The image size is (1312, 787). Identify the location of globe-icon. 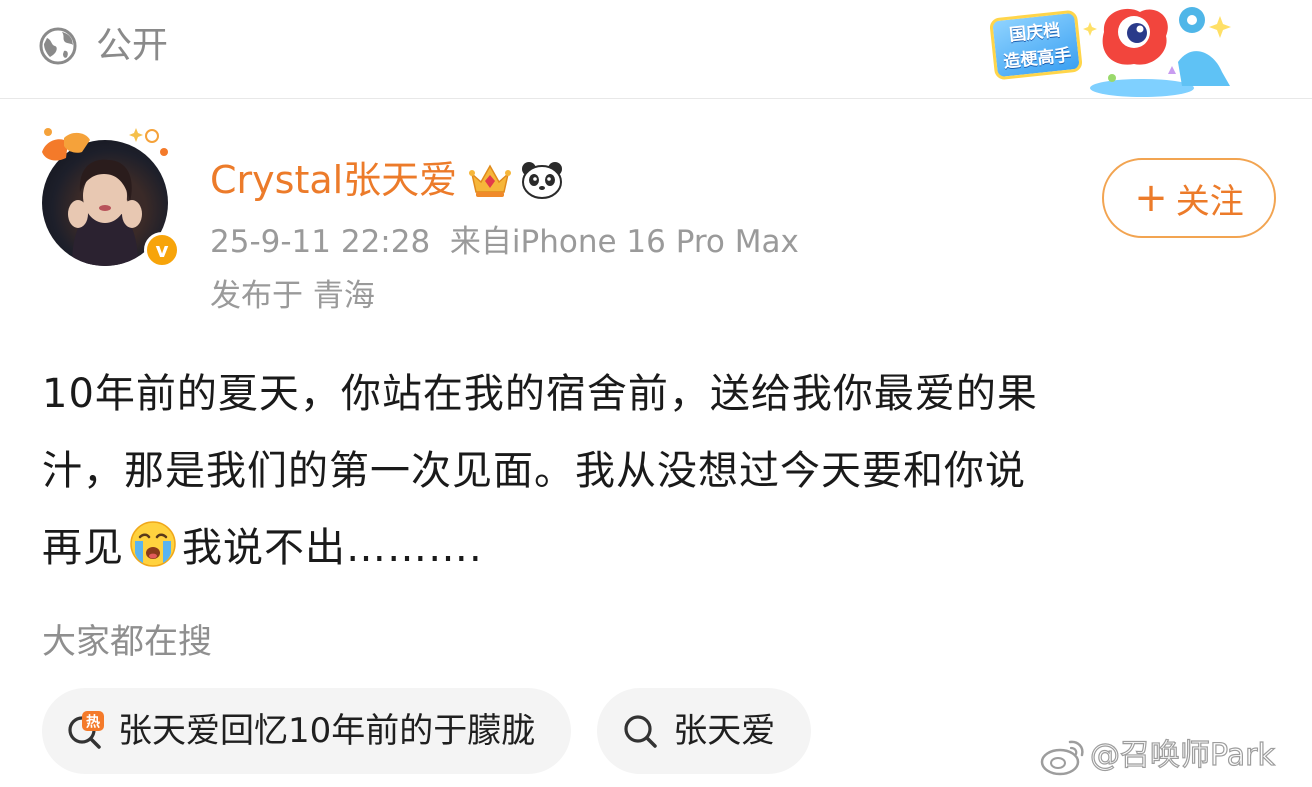
(58, 46).